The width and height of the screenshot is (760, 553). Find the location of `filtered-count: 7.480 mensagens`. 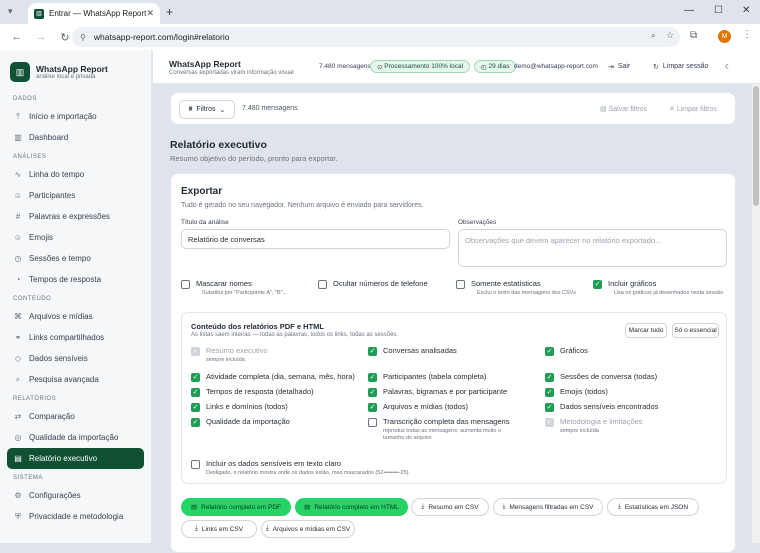

filtered-count: 7.480 mensagens is located at coordinates (270, 108).